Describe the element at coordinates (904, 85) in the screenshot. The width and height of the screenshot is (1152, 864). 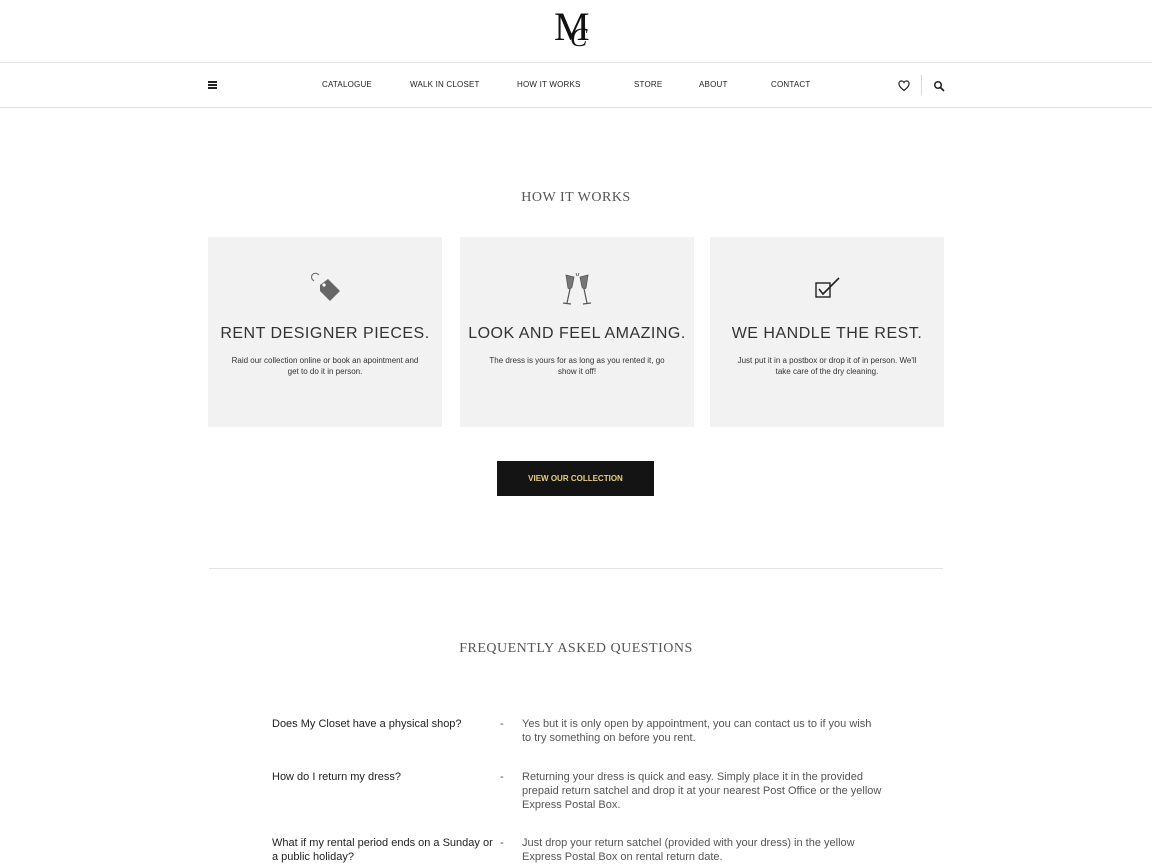
I see `heart-icon` at that location.